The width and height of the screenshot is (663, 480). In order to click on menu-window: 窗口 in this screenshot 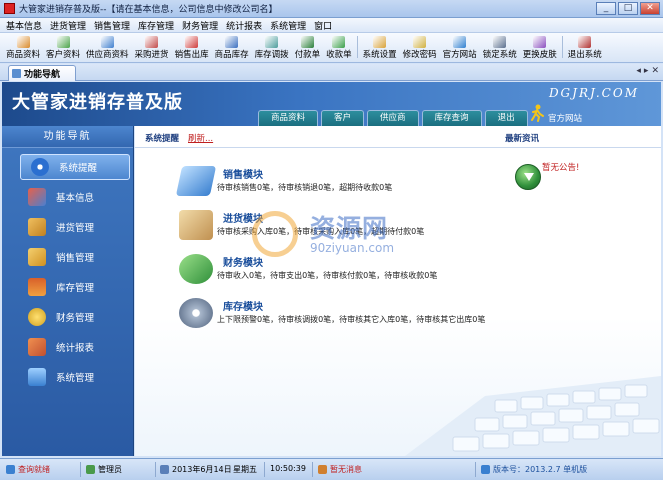, I will do `click(323, 25)`.